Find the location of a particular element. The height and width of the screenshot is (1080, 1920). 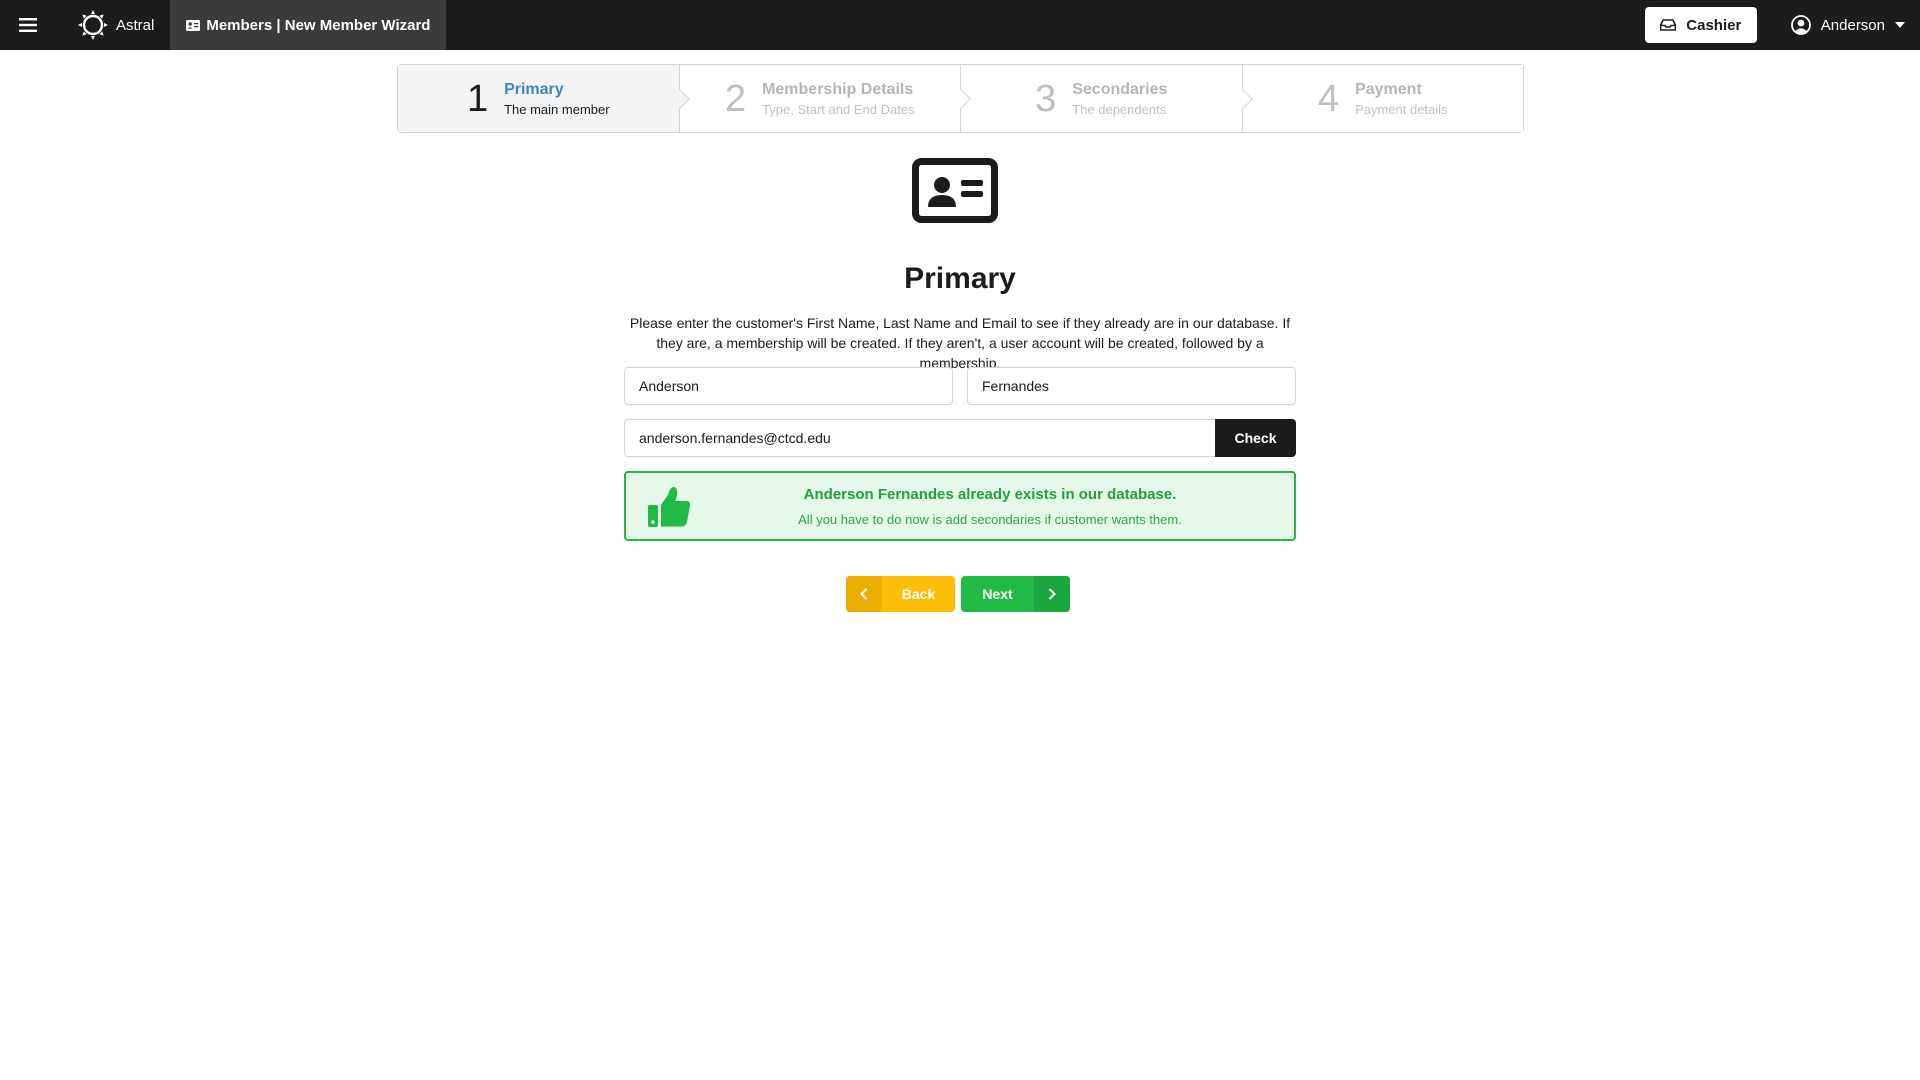

back-button: Back is located at coordinates (900, 594).